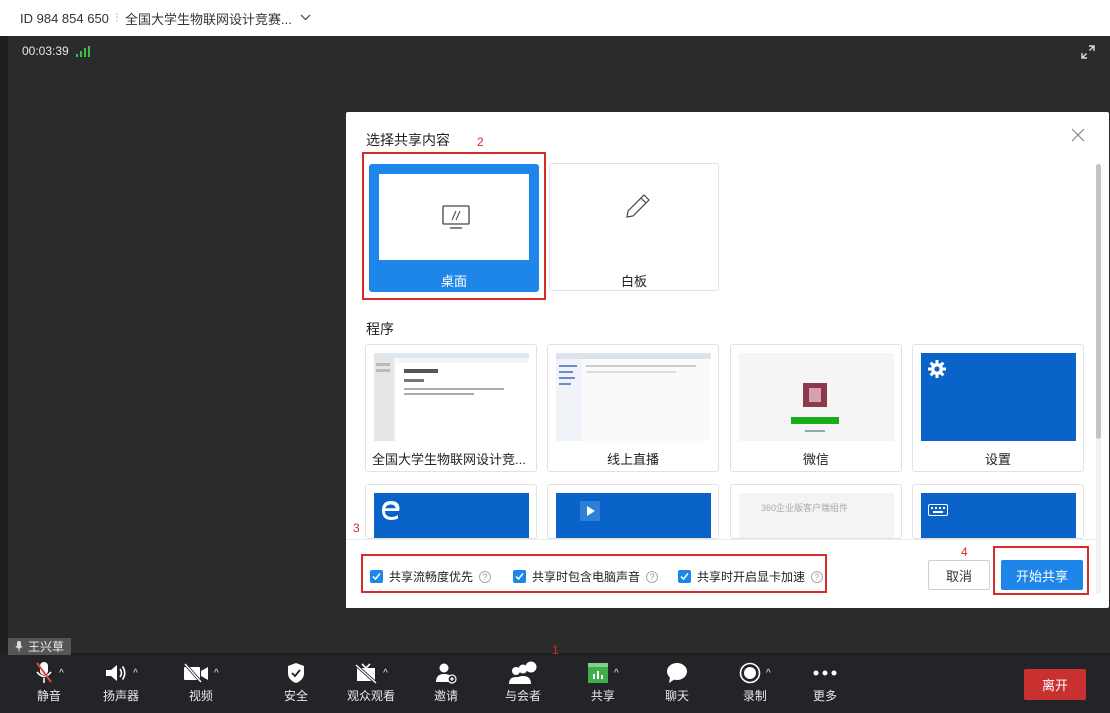  What do you see at coordinates (408, 140) in the screenshot?
I see `dialog-title: 选择共享内容` at bounding box center [408, 140].